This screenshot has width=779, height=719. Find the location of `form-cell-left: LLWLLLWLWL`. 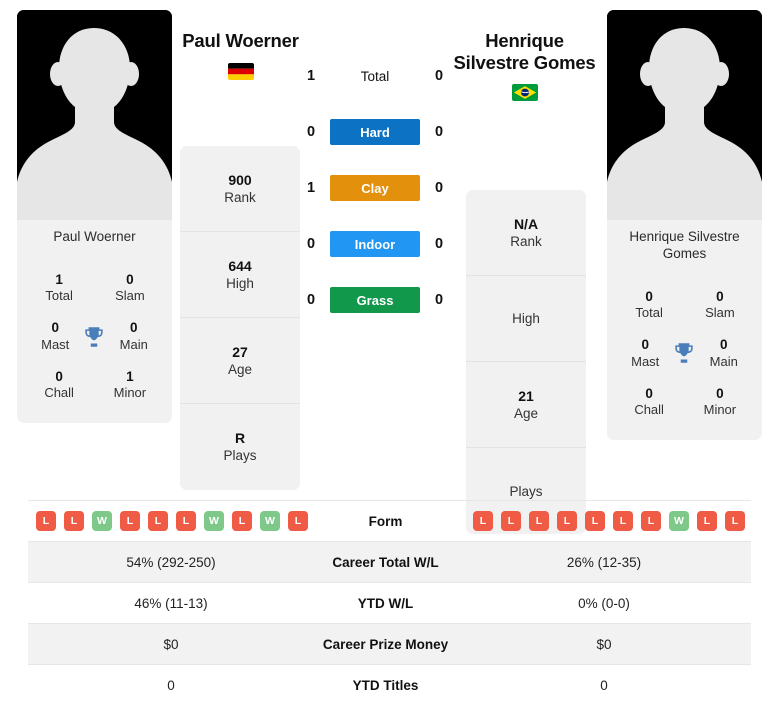

form-cell-left: LLWLLLWLWL is located at coordinates (171, 521).